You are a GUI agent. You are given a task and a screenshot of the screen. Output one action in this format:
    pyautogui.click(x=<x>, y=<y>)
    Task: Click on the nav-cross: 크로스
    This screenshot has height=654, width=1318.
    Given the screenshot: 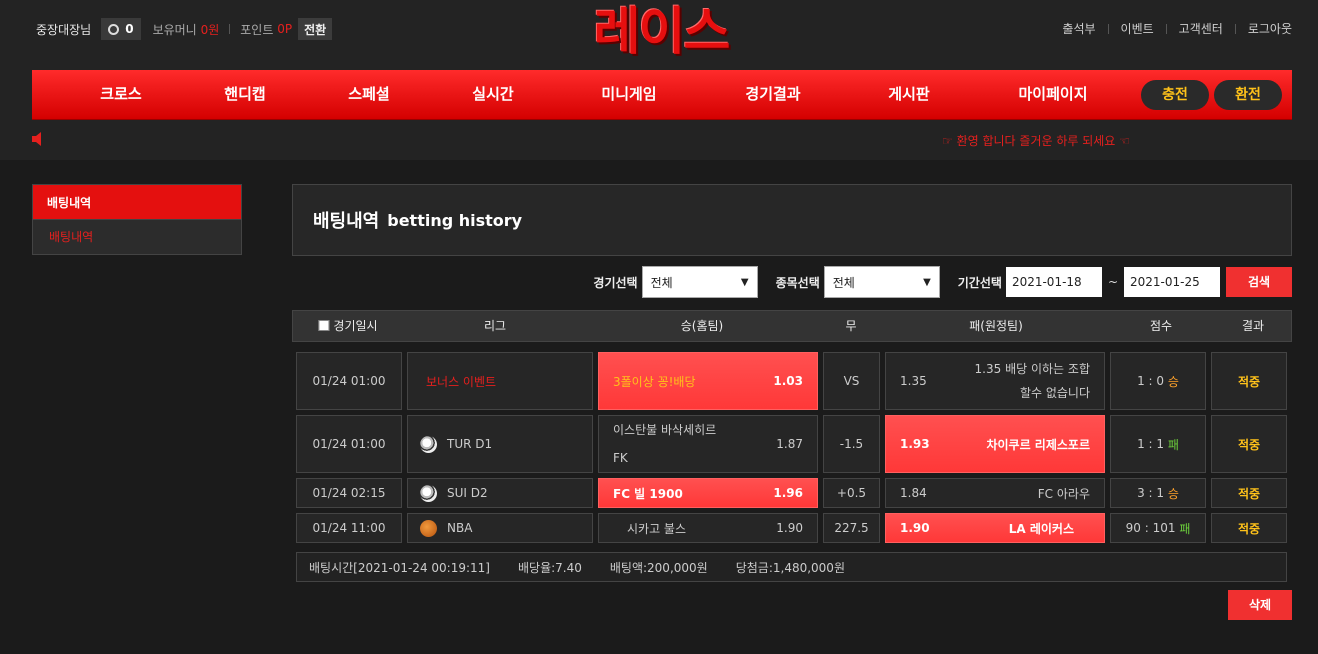 What is the action you would take?
    pyautogui.click(x=120, y=95)
    